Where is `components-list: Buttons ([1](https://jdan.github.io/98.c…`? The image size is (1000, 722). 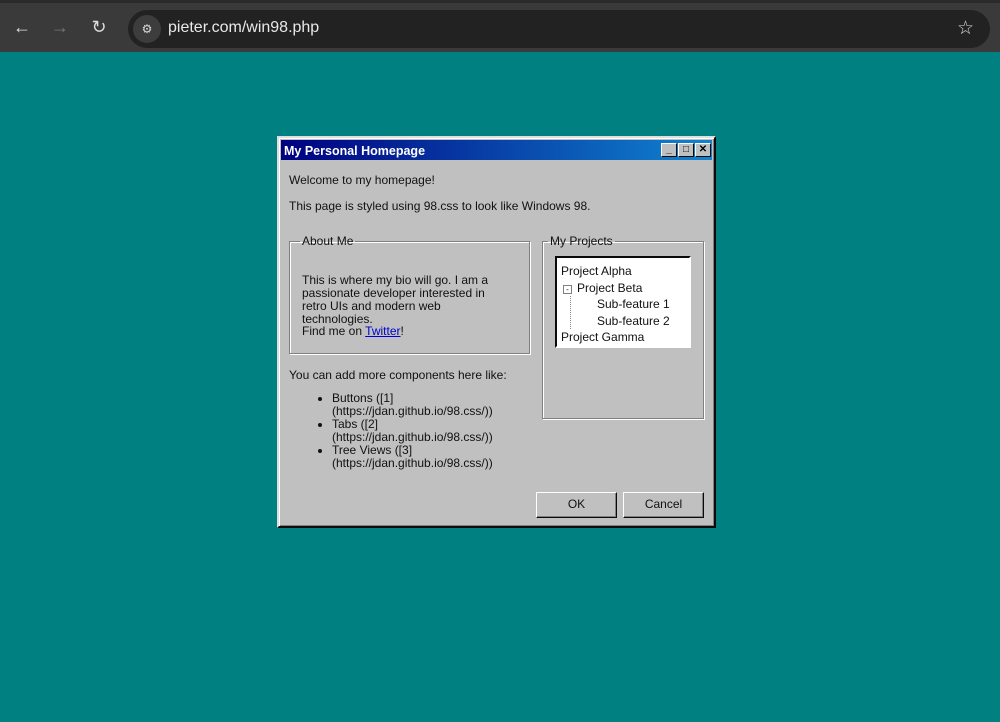 components-list: Buttons ([1](https://jdan.github.io/98.c… is located at coordinates (422, 431).